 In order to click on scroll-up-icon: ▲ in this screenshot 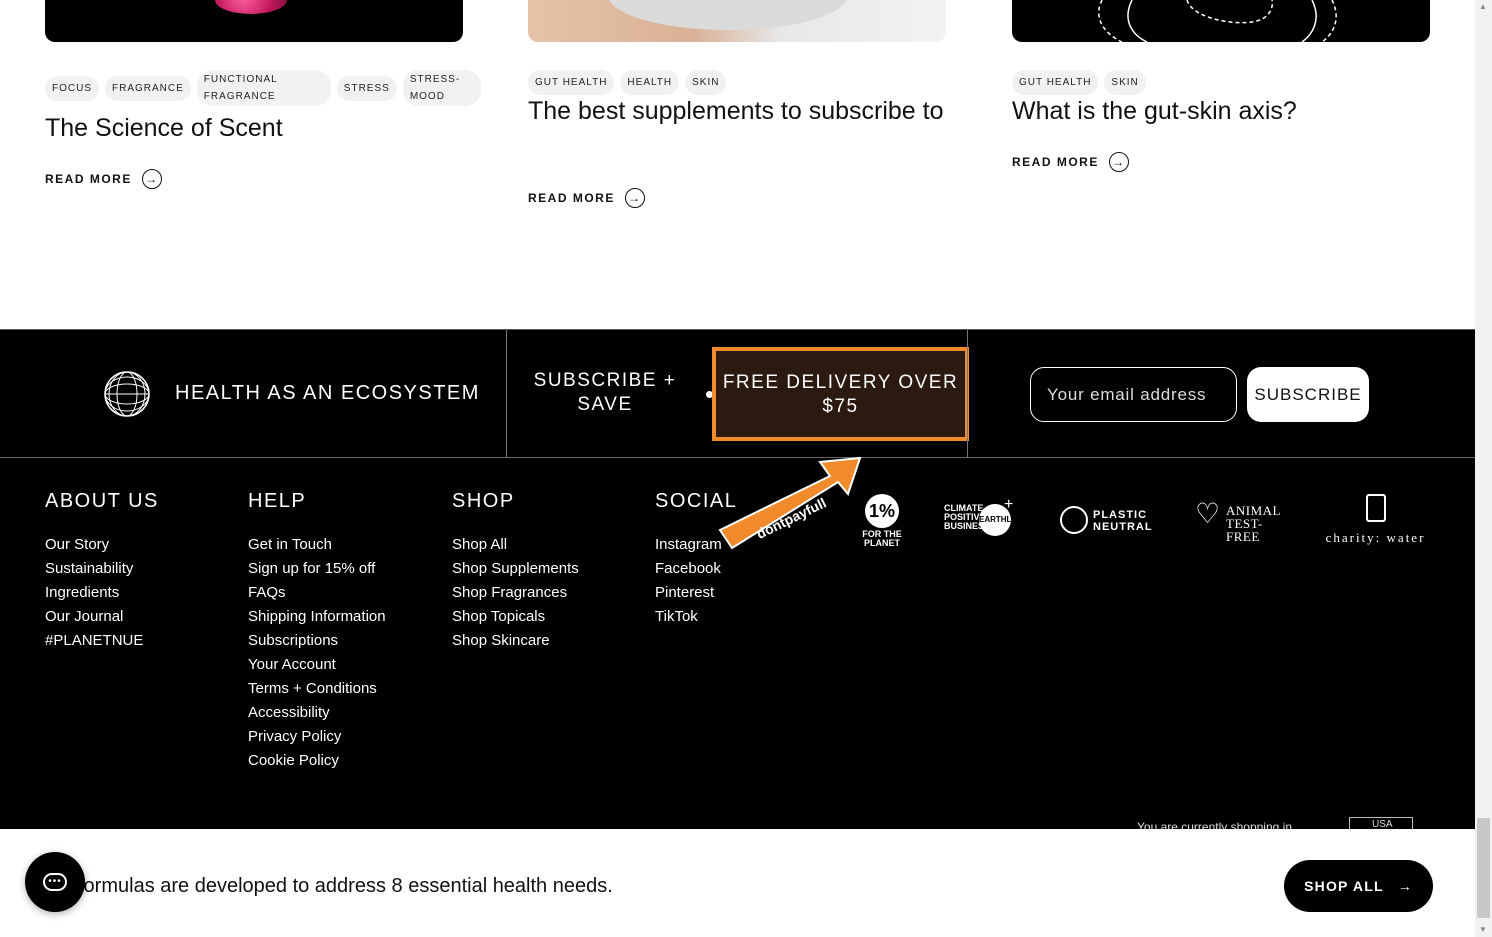, I will do `click(1483, 6)`.